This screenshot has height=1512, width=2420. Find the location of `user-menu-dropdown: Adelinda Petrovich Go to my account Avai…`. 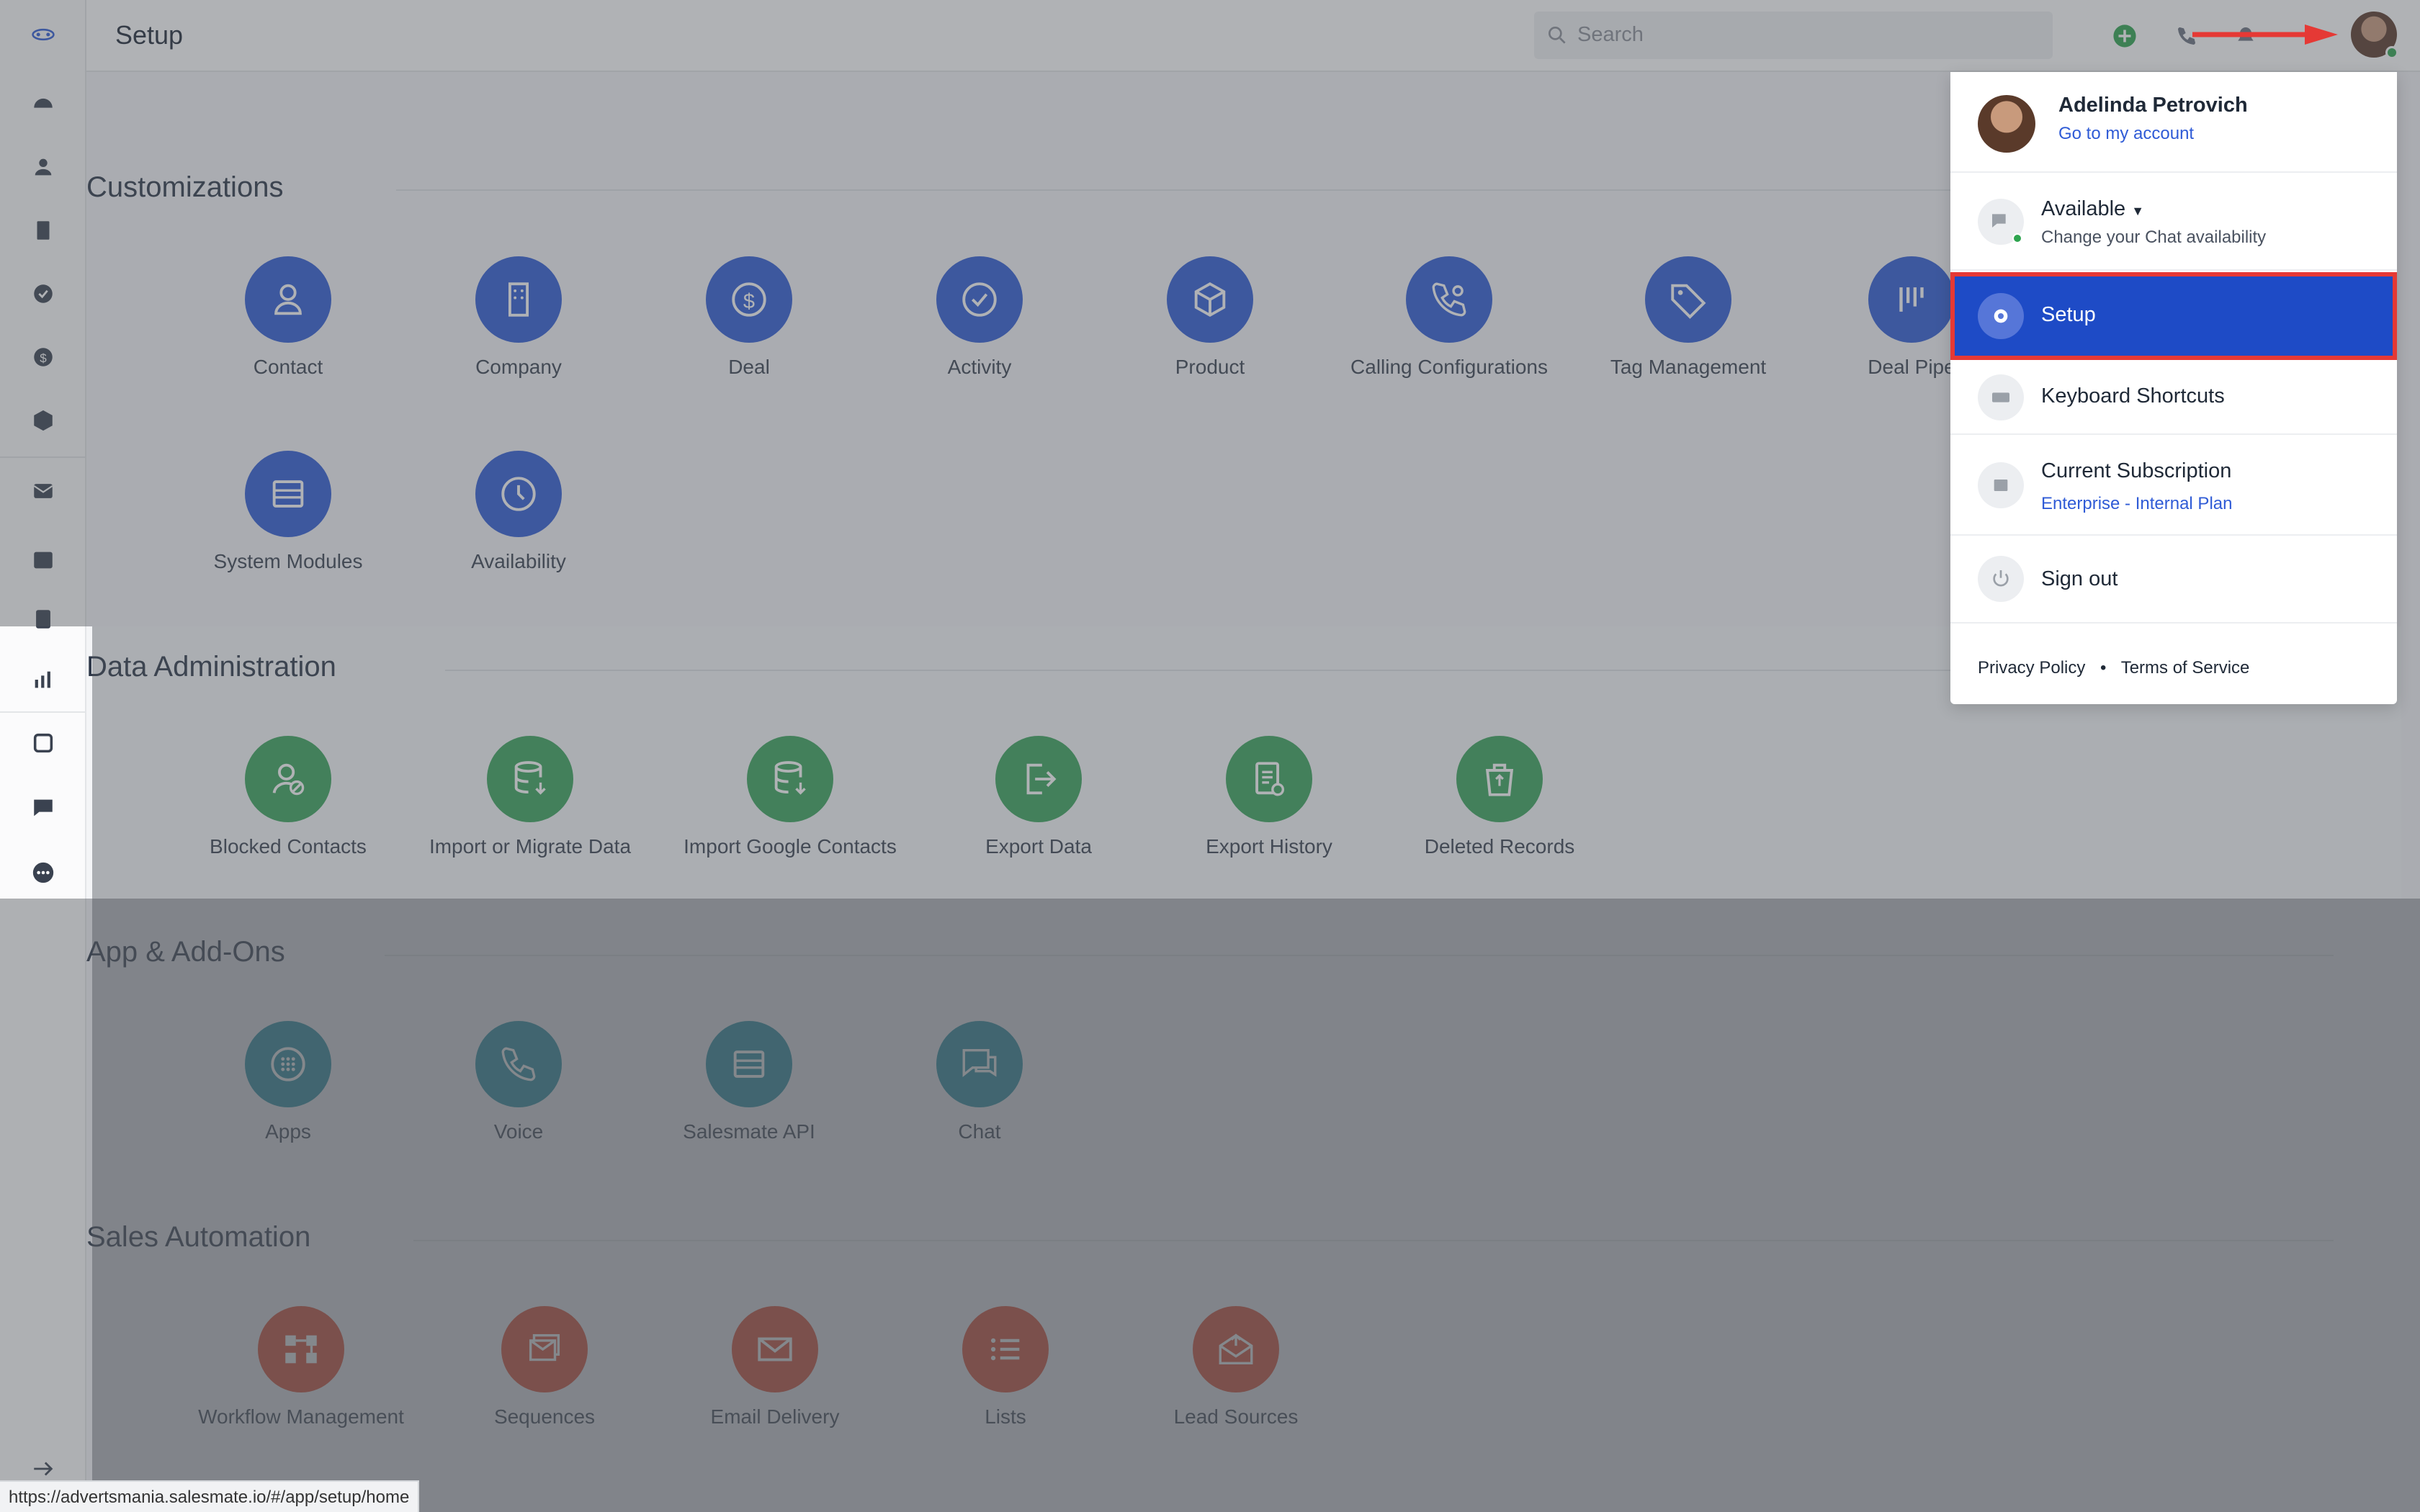

user-menu-dropdown: Adelinda Petrovich Go to my account Avai… is located at coordinates (2173, 388).